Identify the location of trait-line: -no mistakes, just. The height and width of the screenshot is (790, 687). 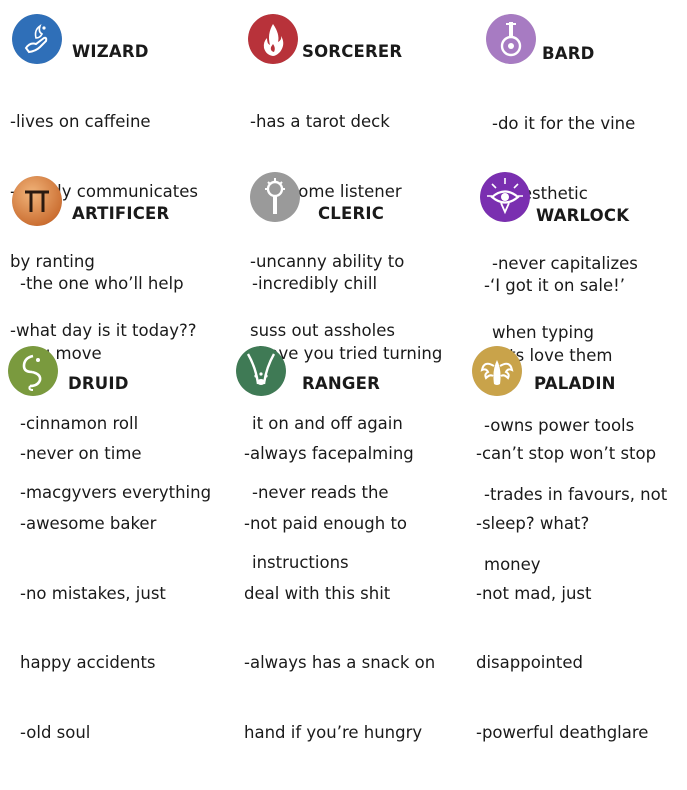
(93, 593).